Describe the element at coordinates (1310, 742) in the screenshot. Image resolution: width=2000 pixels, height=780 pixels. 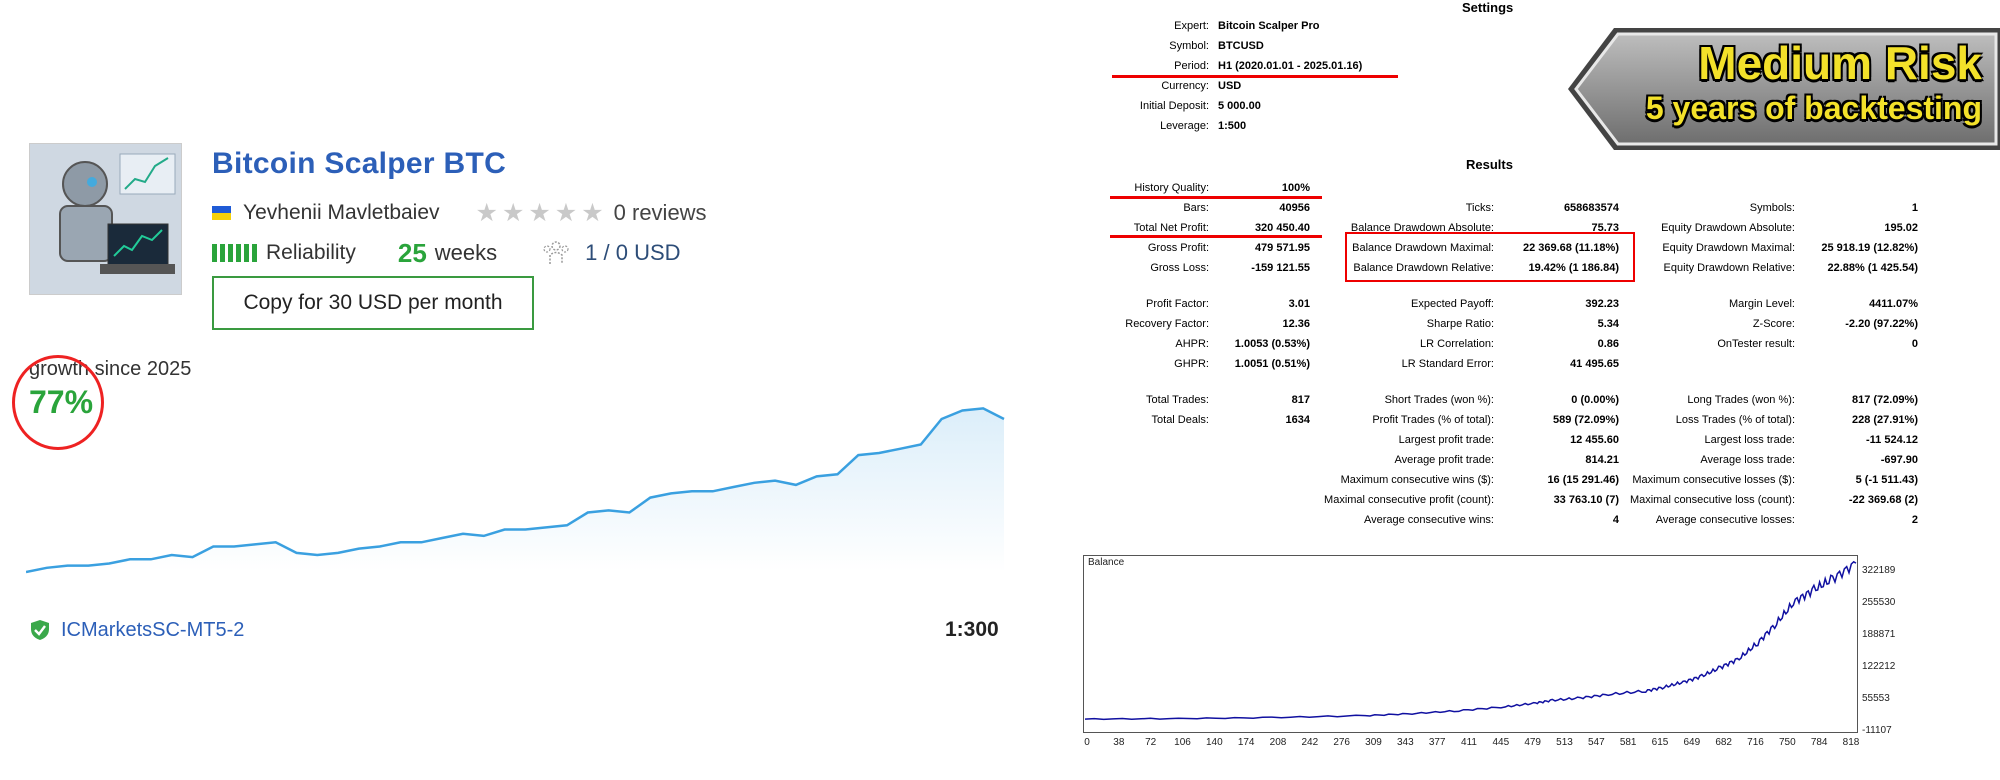
I see `x-tick-label: 242` at that location.